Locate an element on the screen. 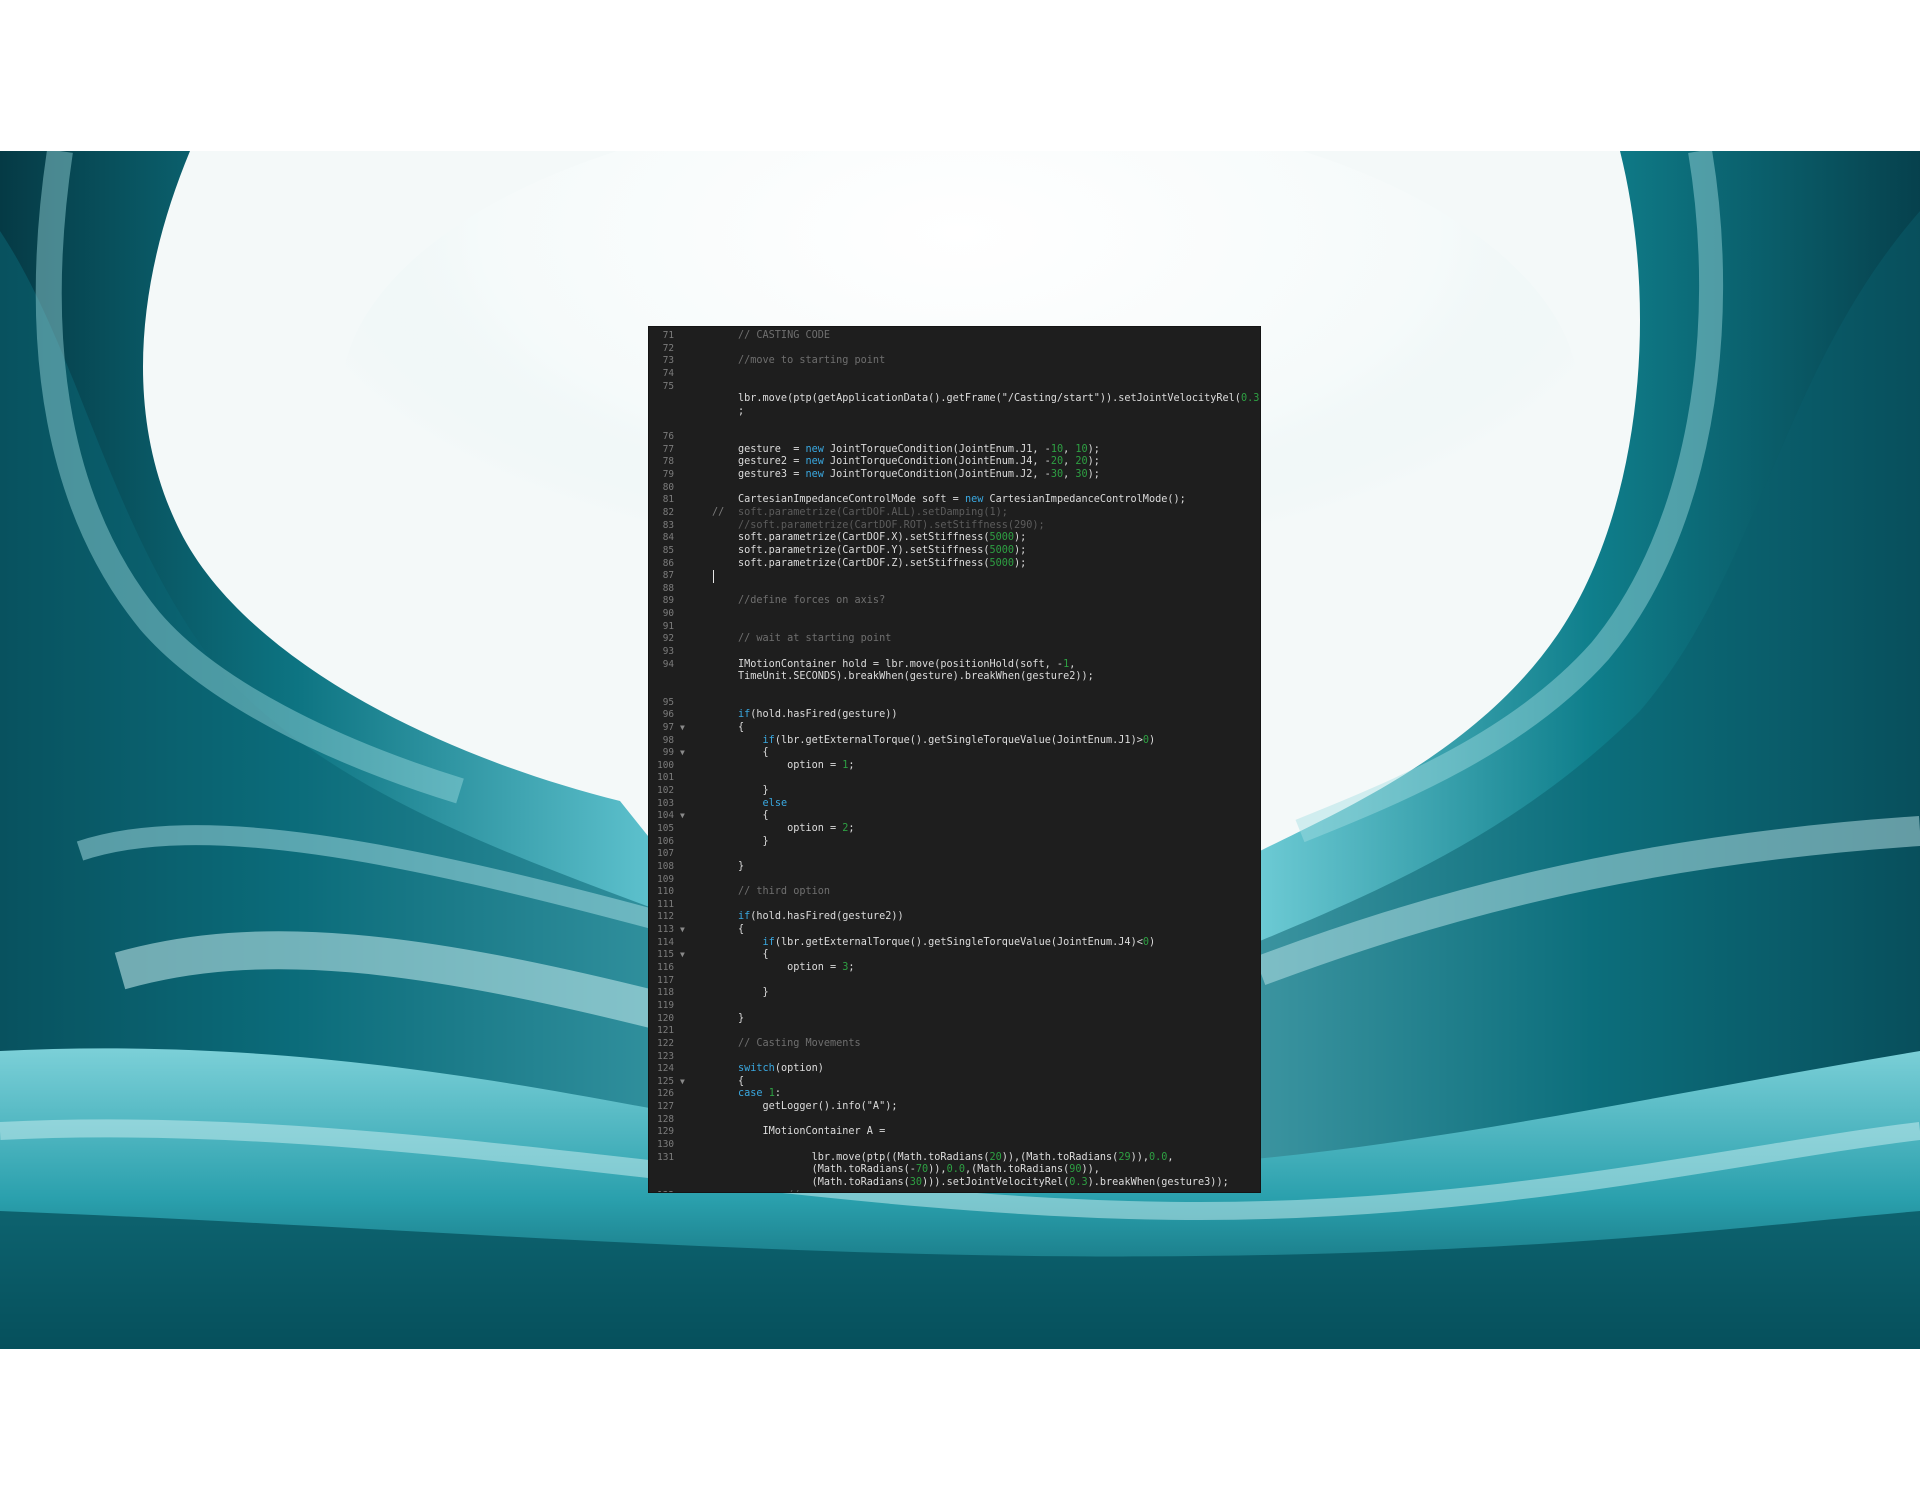 The image size is (1920, 1500). code-line: 125 ▼ { is located at coordinates (954, 1082).